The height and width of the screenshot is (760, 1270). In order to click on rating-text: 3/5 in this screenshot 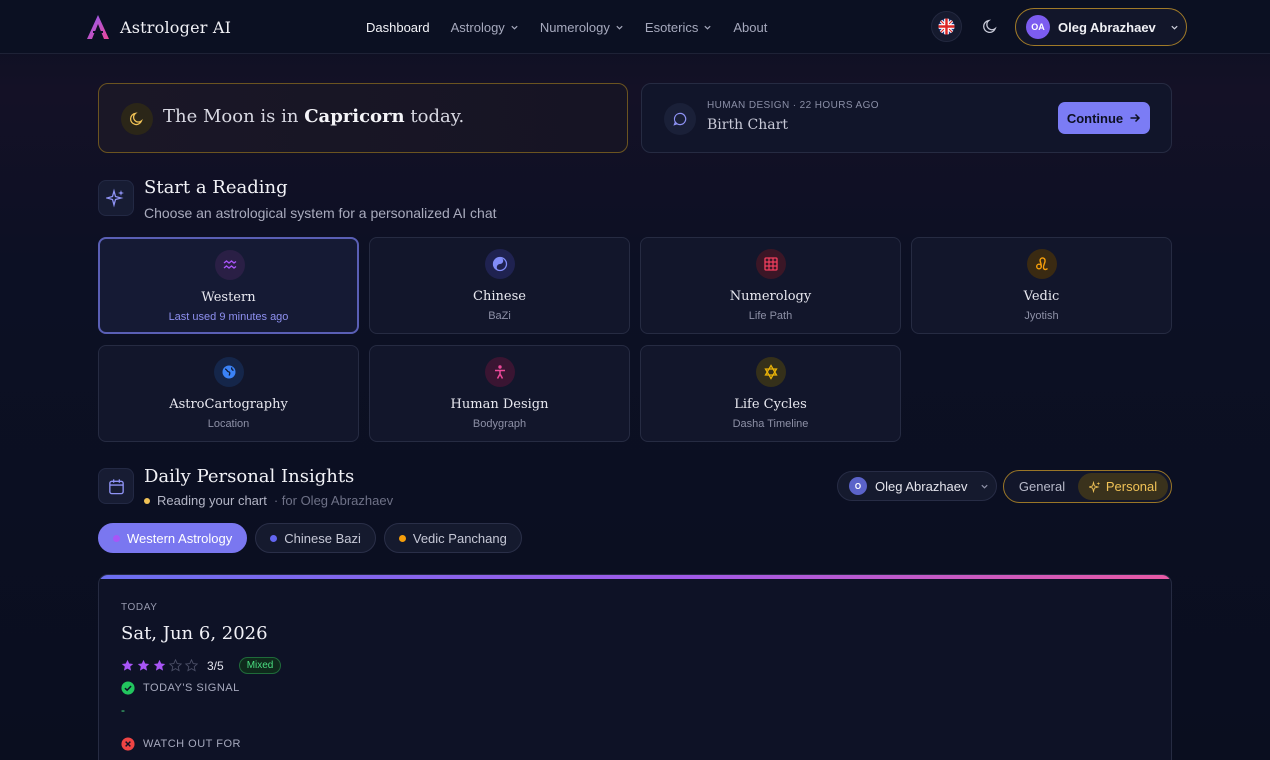, I will do `click(215, 665)`.